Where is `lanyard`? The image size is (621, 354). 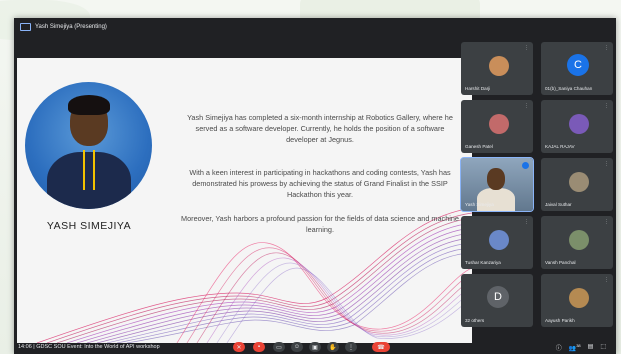
lanyard is located at coordinates (89, 170).